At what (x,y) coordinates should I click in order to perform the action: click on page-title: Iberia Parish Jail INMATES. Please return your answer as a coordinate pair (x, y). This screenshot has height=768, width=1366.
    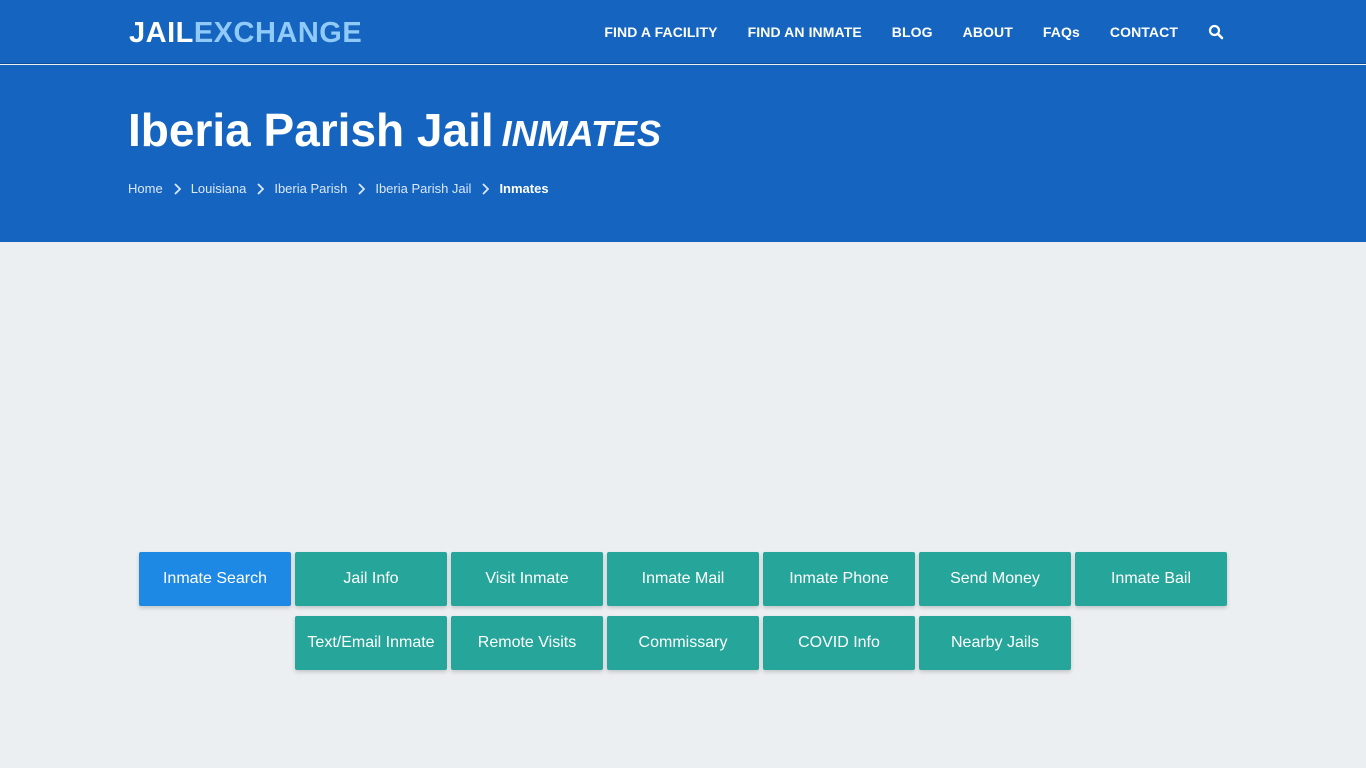
    Looking at the image, I should click on (394, 132).